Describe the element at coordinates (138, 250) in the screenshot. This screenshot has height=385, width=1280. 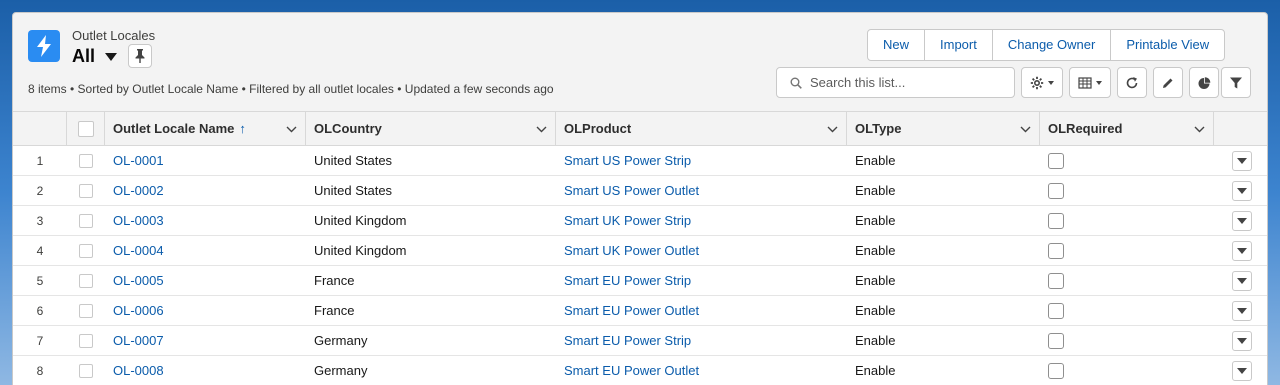
I see `record-name-link: OL-0004` at that location.